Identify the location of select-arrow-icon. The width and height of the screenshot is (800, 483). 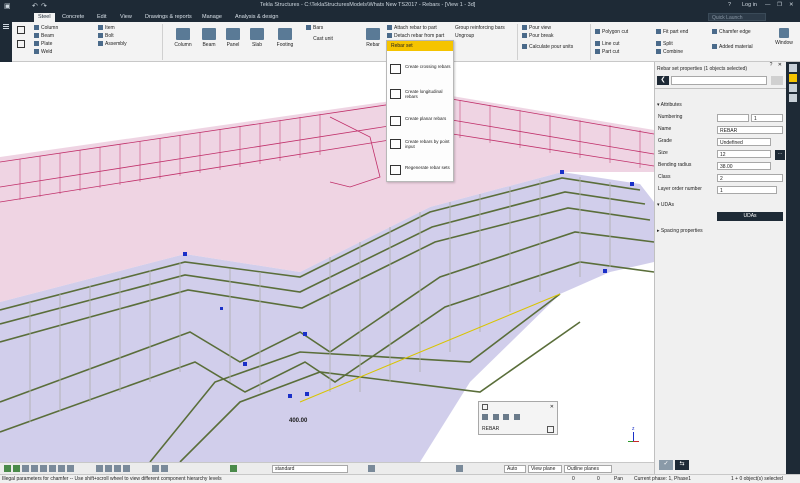
(21, 30).